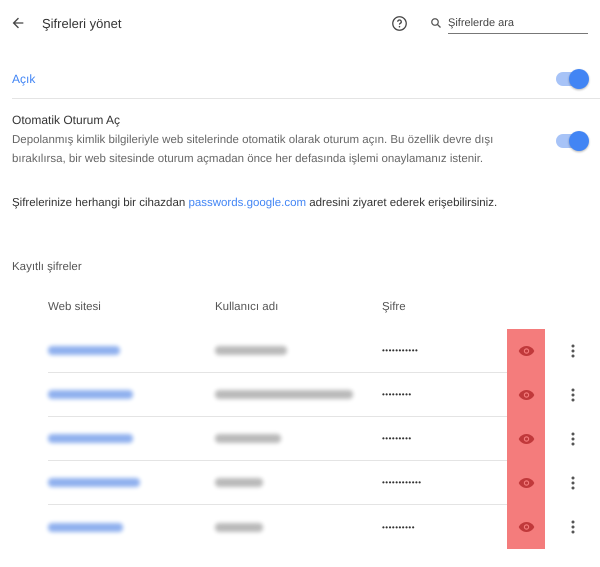 Image resolution: width=600 pixels, height=567 pixels. What do you see at coordinates (75, 307) in the screenshot?
I see `column-header: Web sitesi` at bounding box center [75, 307].